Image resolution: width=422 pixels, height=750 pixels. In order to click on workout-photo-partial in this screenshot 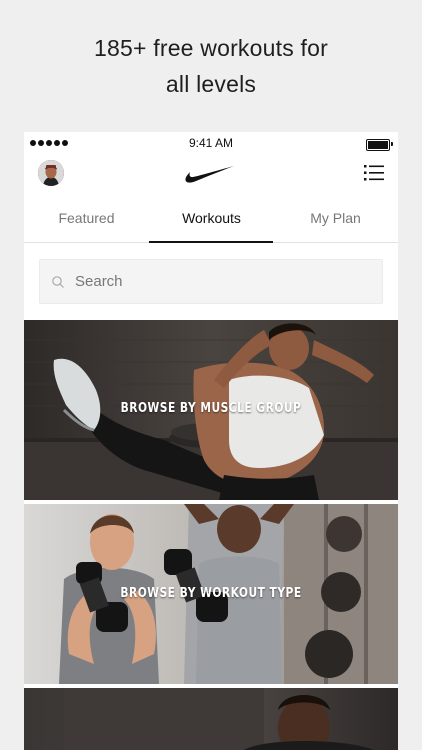, I will do `click(211, 719)`.